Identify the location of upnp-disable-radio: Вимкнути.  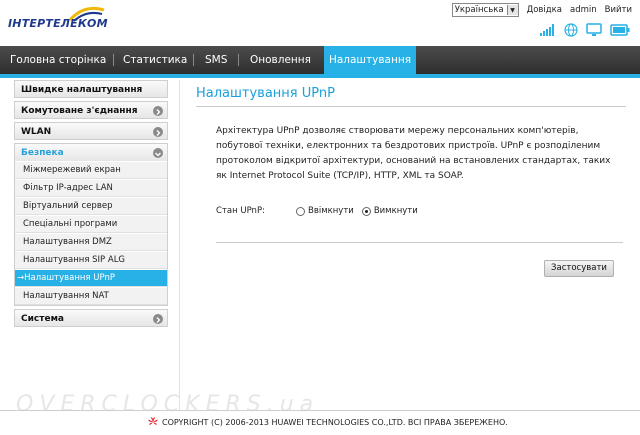
(389, 211).